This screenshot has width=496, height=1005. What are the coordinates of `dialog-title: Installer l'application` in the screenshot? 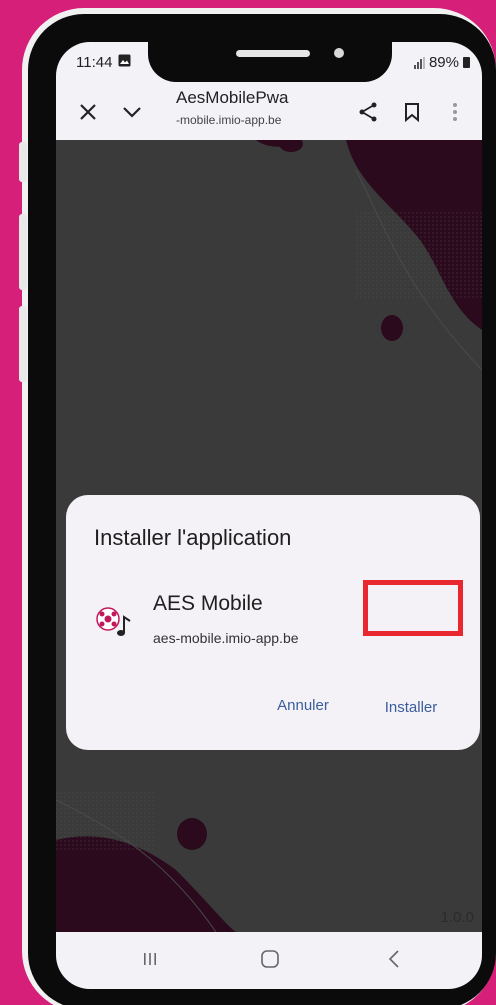 It's located at (193, 537).